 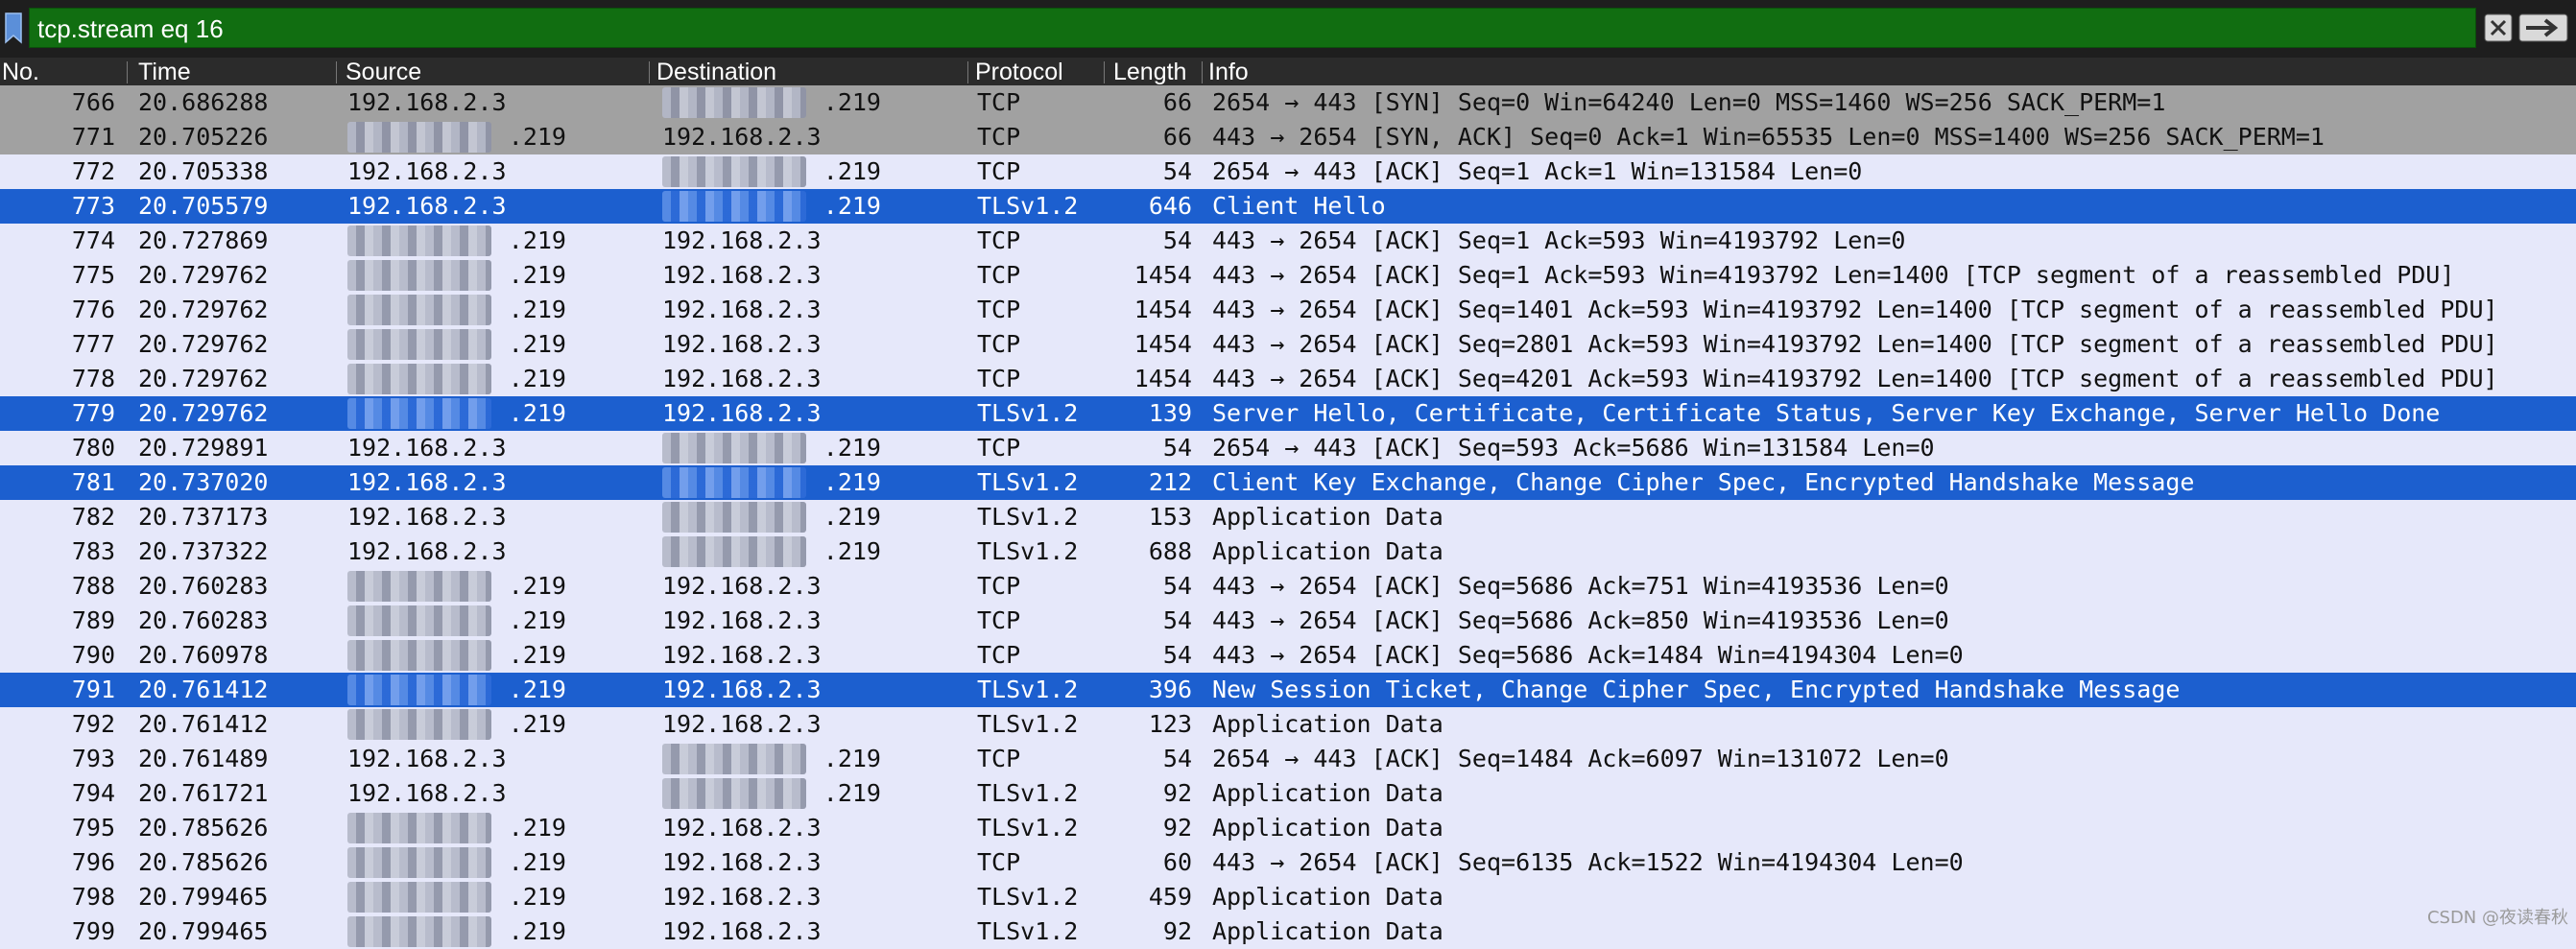 I want to click on packet-length: 212, so click(x=1170, y=482).